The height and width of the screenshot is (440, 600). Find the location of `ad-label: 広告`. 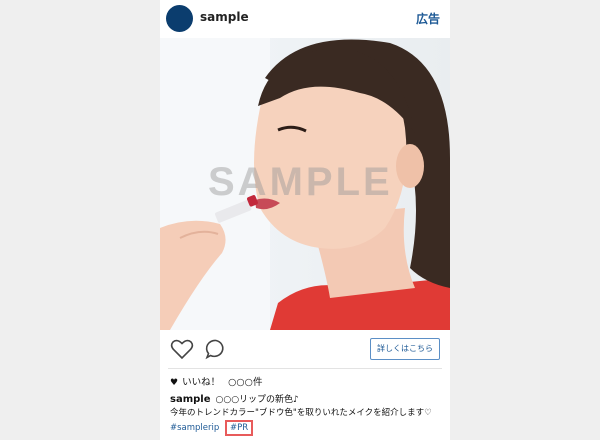

ad-label: 広告 is located at coordinates (427, 19).